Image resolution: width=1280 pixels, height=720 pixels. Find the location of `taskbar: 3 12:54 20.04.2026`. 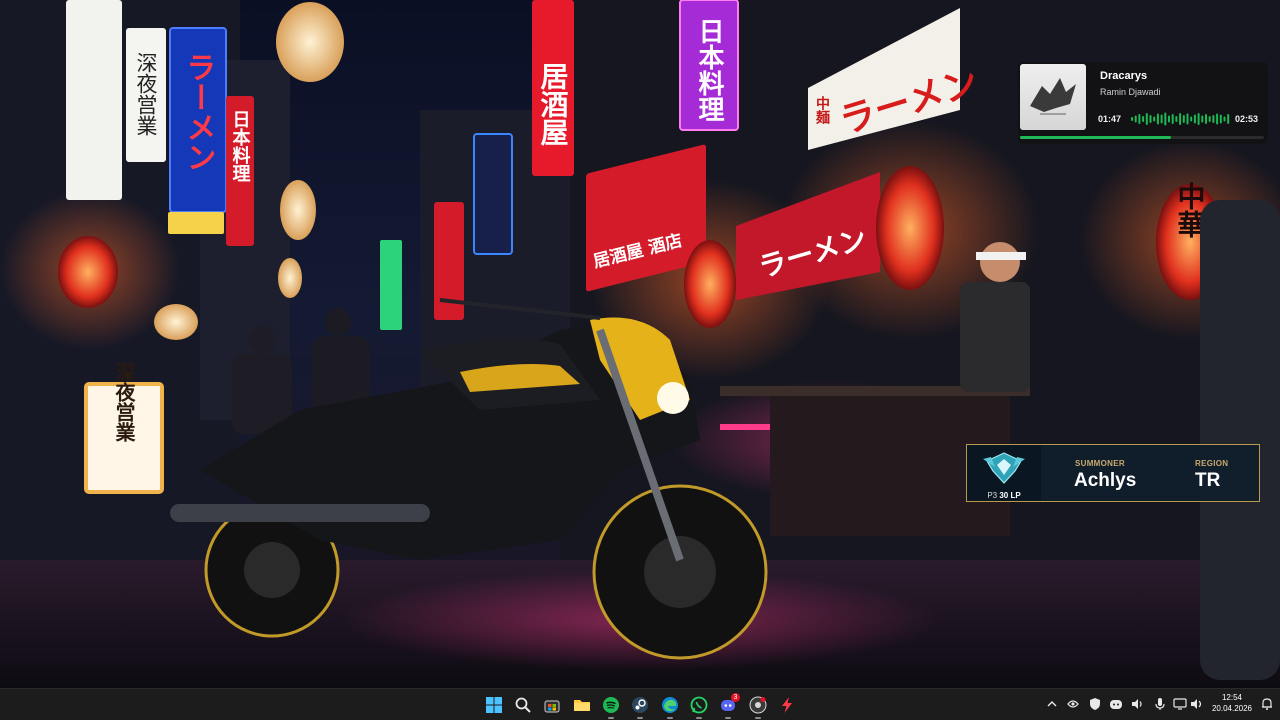

taskbar: 3 12:54 20.04.2026 is located at coordinates (640, 704).